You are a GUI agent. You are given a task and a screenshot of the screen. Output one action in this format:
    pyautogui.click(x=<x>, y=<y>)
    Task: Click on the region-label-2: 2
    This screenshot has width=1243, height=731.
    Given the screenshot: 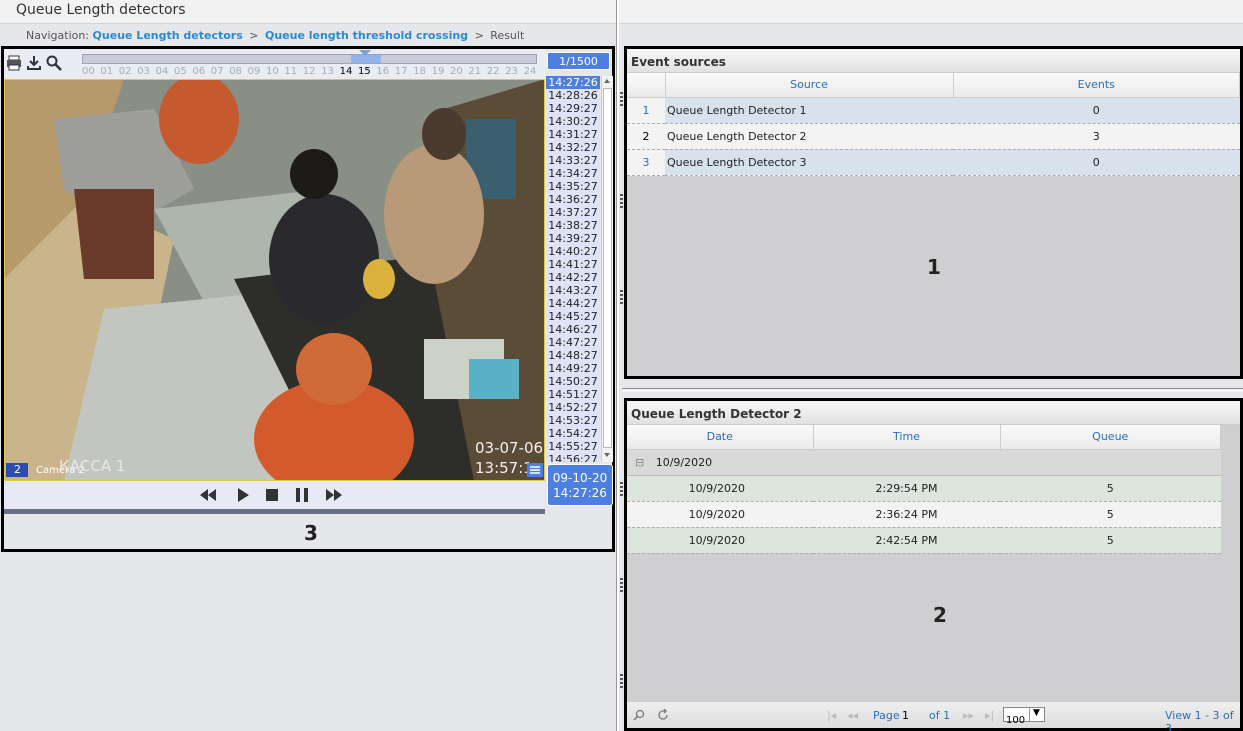 What is the action you would take?
    pyautogui.click(x=940, y=615)
    